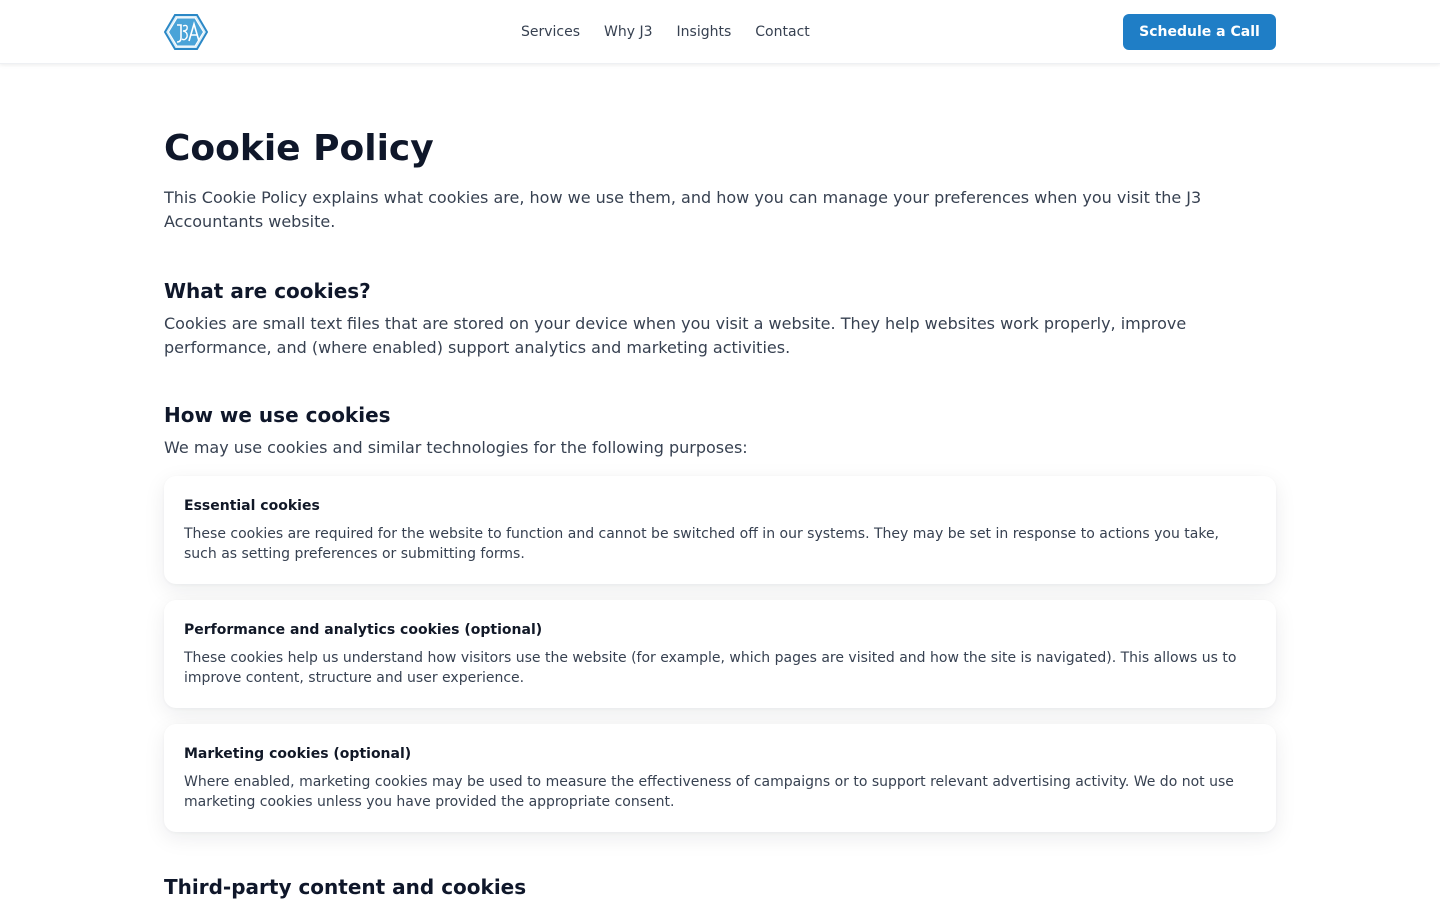  I want to click on nav-link-services: Services, so click(550, 32).